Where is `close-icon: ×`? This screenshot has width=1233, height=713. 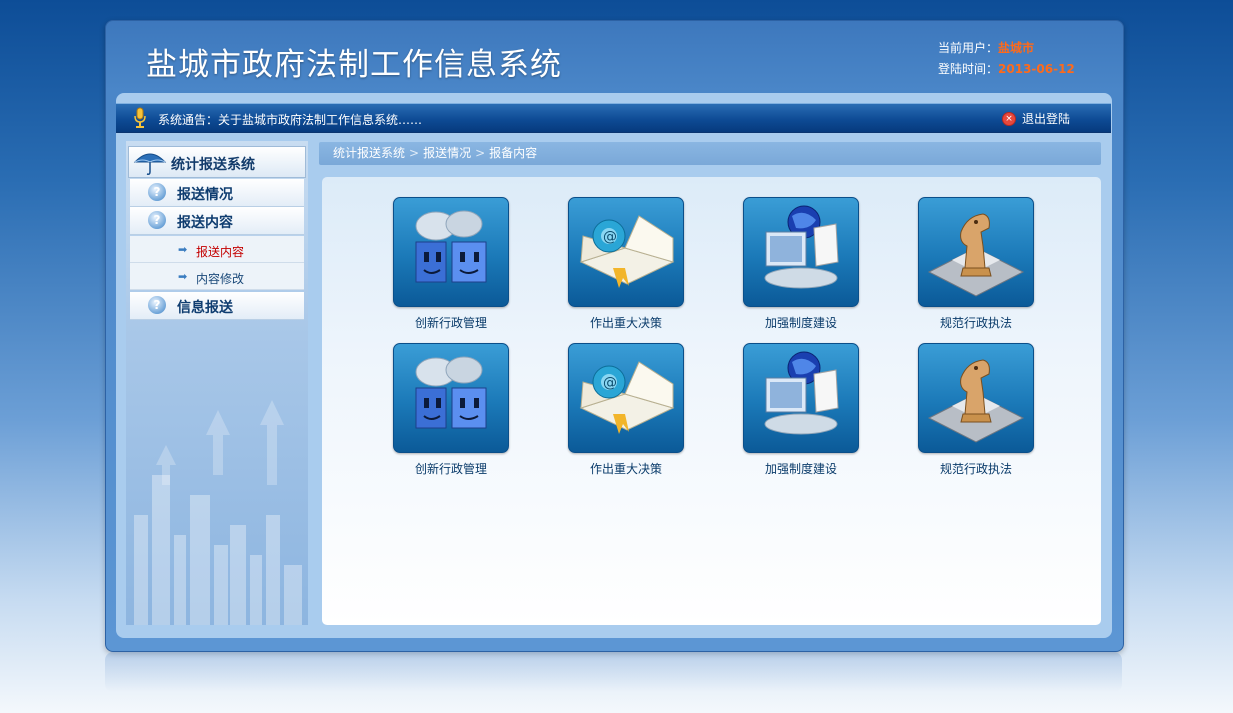
close-icon: × is located at coordinates (1009, 118).